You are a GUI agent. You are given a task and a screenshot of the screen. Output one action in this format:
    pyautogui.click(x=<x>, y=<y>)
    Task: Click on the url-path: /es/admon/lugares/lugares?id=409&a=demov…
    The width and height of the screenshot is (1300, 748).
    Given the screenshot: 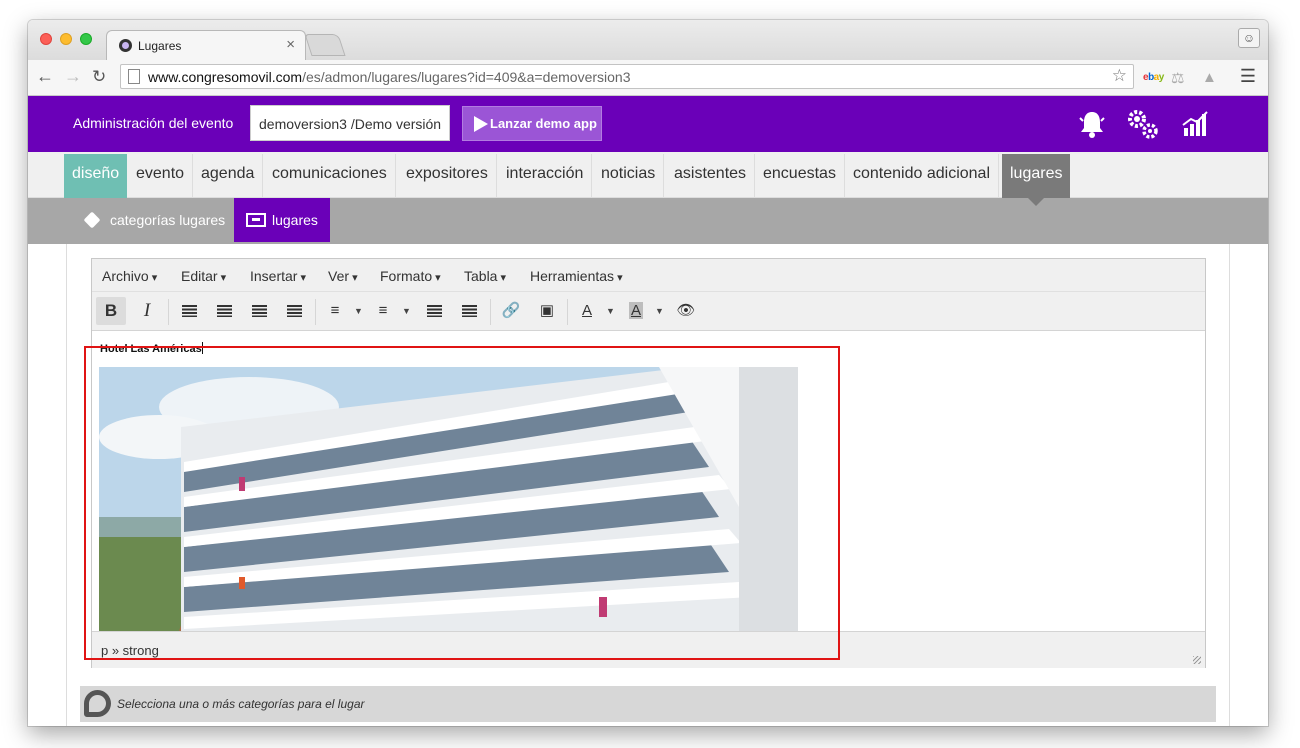 What is the action you would take?
    pyautogui.click(x=466, y=77)
    